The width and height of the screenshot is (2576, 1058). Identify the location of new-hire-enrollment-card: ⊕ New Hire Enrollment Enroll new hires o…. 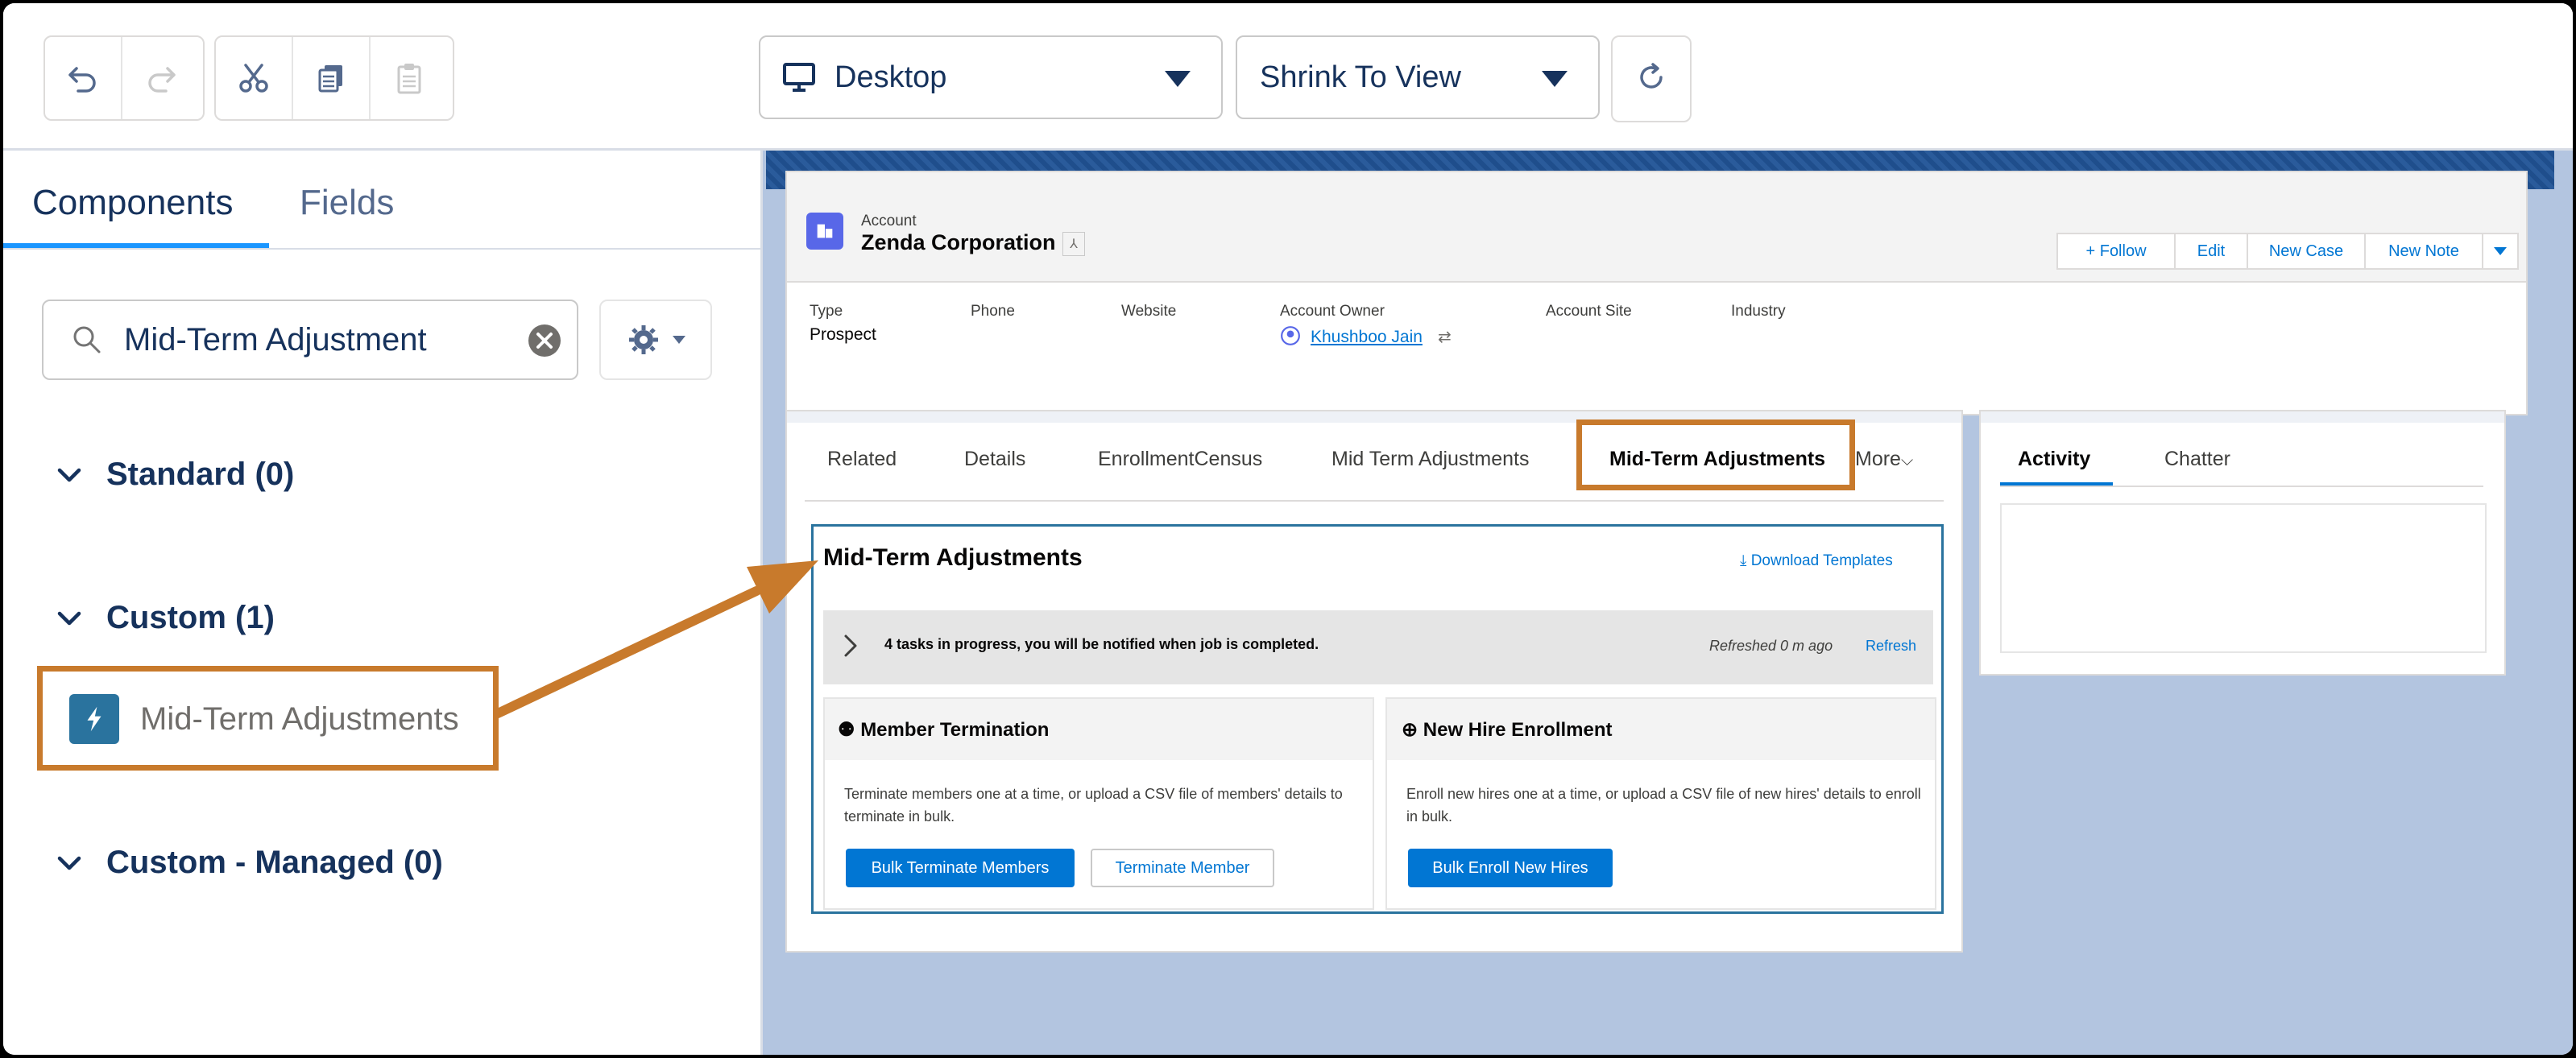
(1660, 804).